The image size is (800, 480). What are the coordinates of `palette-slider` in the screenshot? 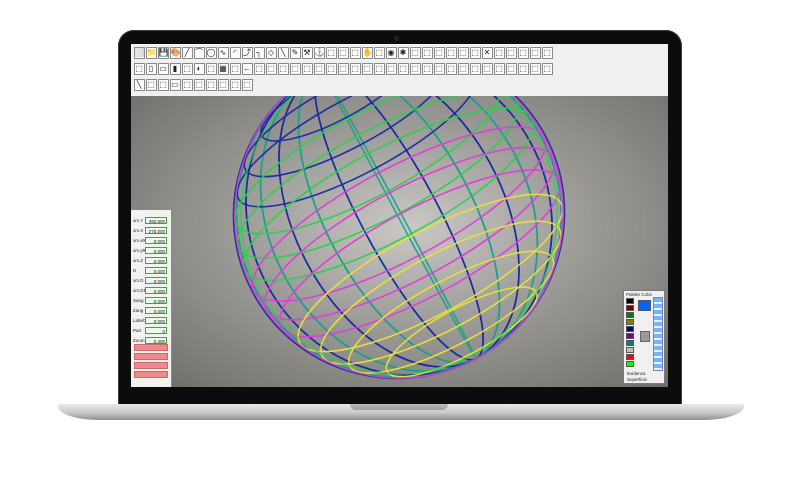 It's located at (645, 336).